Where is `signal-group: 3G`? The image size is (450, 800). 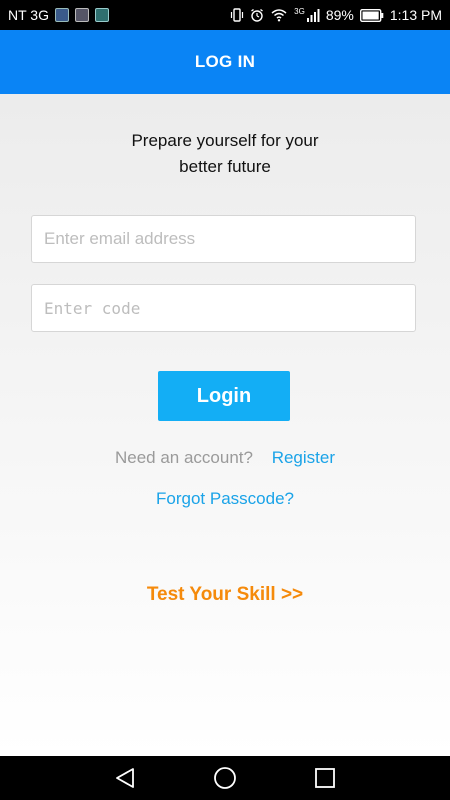 signal-group: 3G is located at coordinates (307, 14).